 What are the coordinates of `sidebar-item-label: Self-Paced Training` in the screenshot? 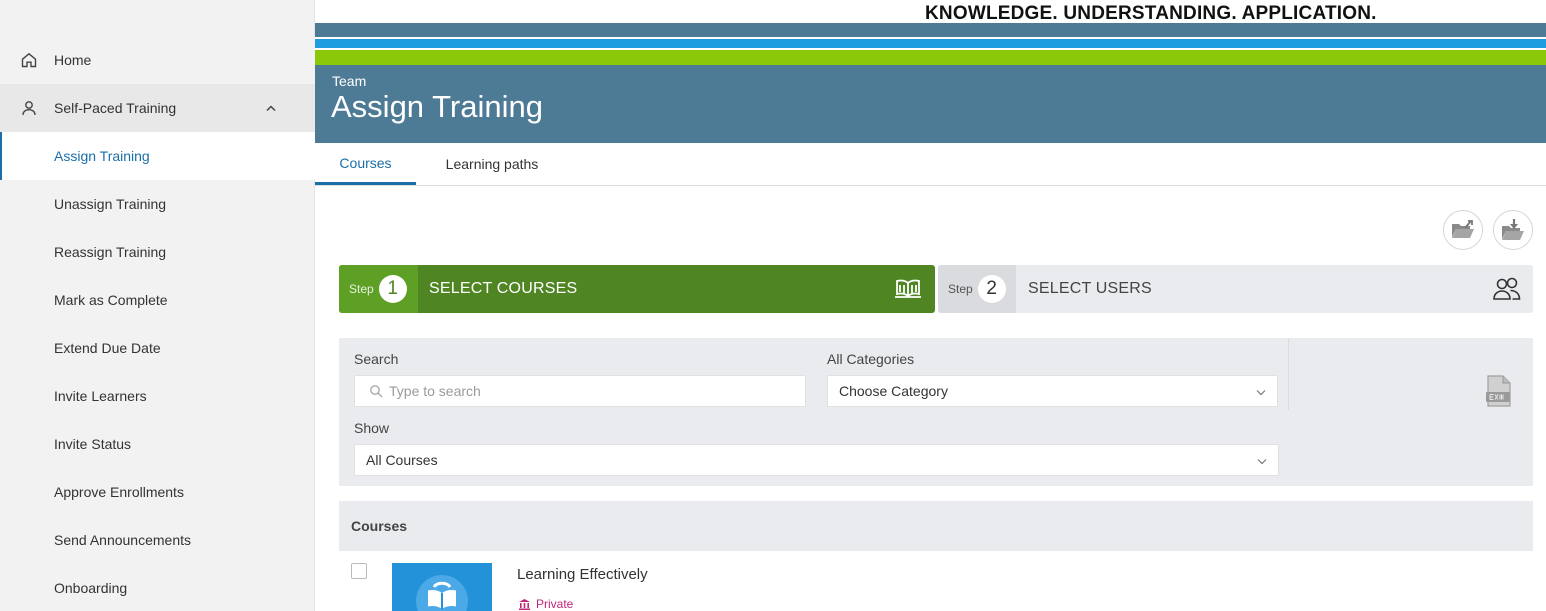 It's located at (115, 108).